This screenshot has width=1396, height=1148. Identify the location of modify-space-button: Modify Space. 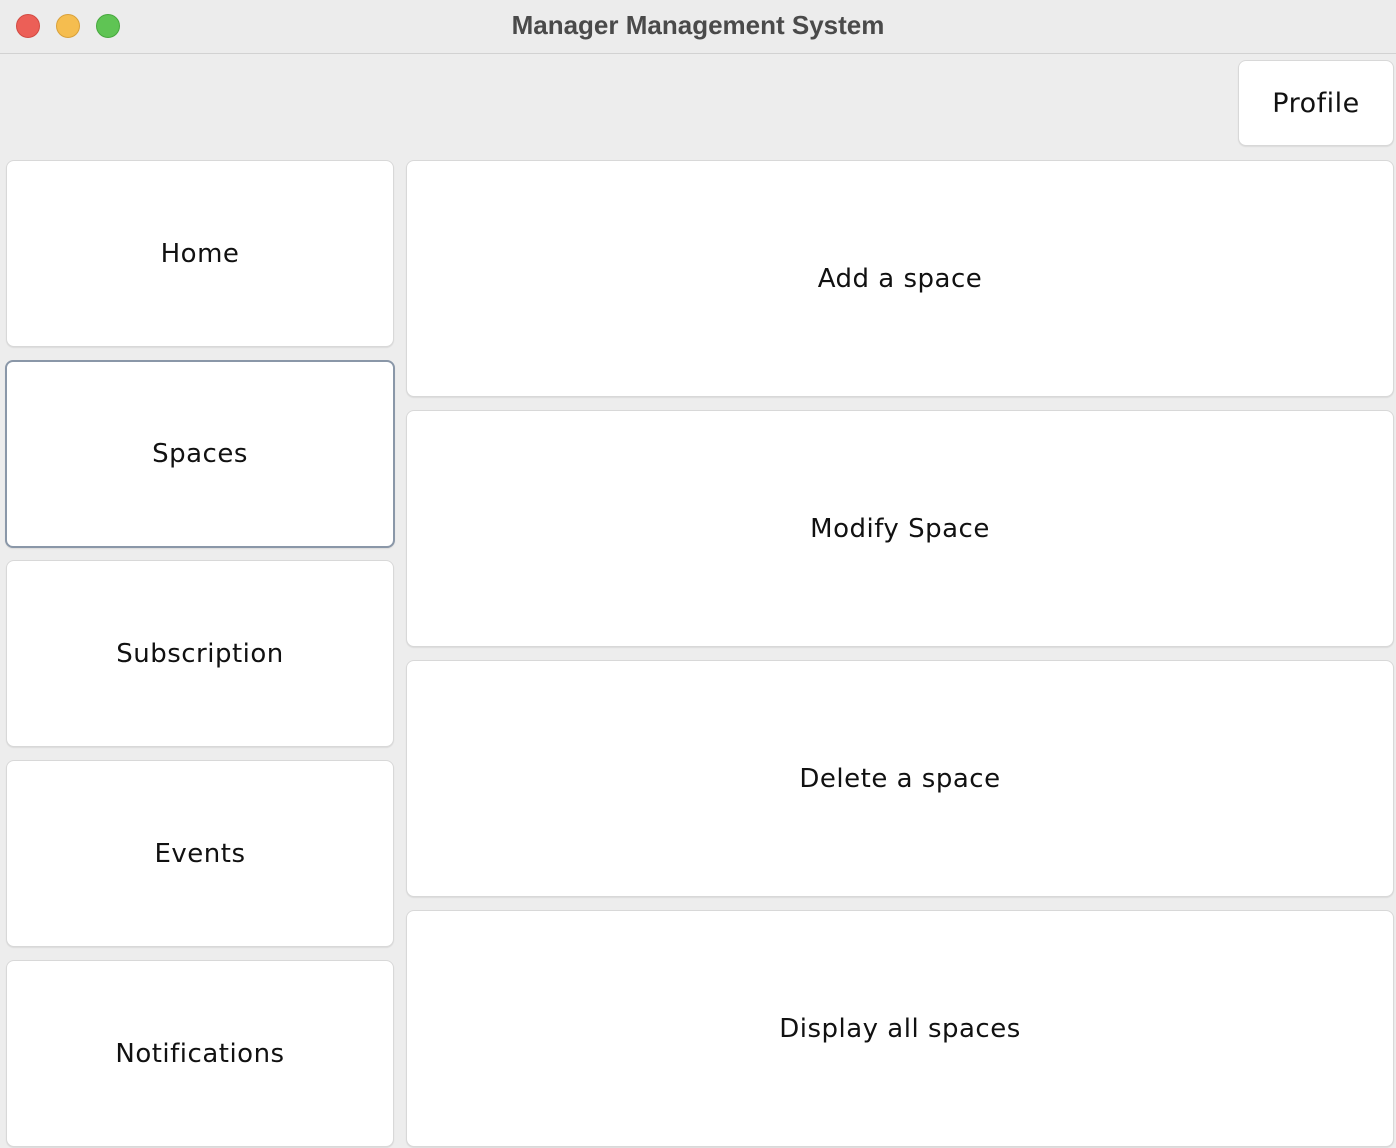
(900, 528).